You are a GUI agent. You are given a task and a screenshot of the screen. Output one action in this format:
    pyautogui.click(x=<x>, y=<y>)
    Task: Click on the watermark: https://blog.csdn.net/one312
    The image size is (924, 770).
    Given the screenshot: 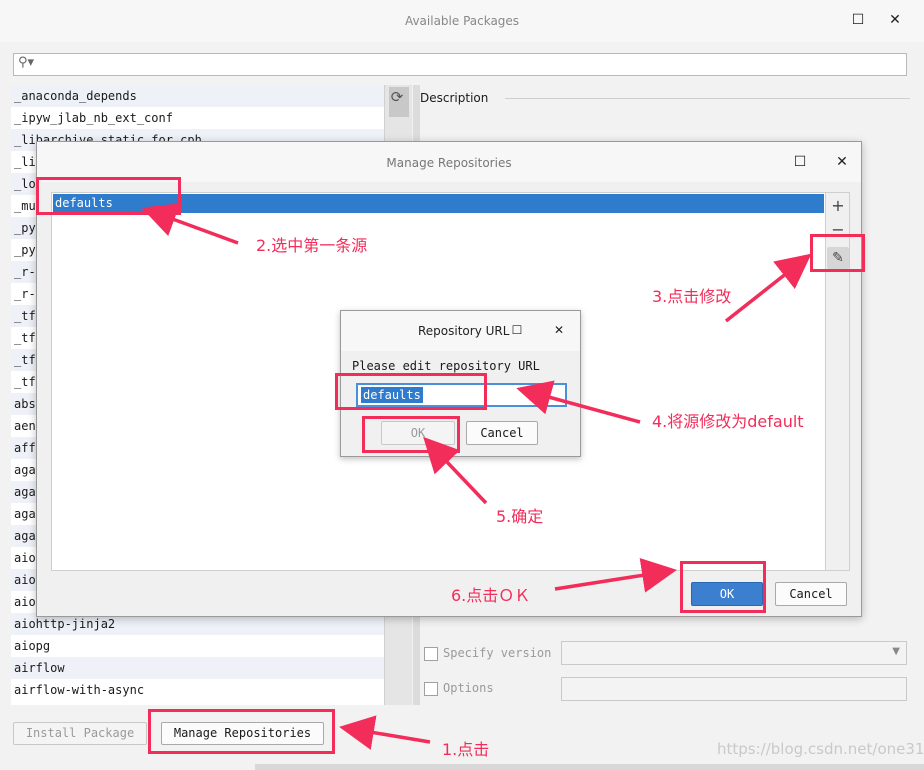 What is the action you would take?
    pyautogui.click(x=820, y=749)
    